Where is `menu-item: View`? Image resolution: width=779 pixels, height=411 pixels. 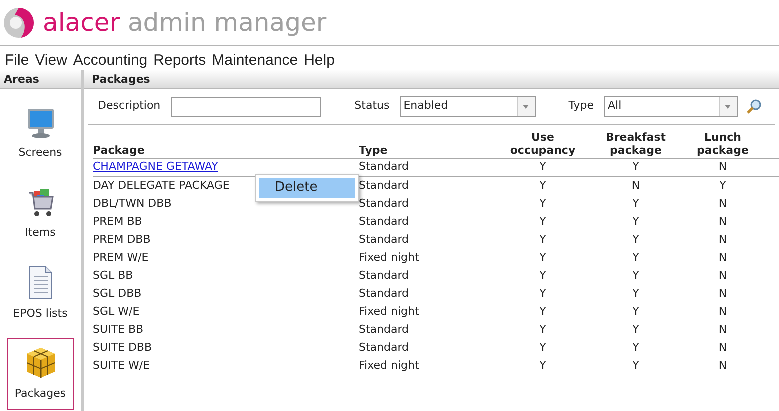 menu-item: View is located at coordinates (51, 61).